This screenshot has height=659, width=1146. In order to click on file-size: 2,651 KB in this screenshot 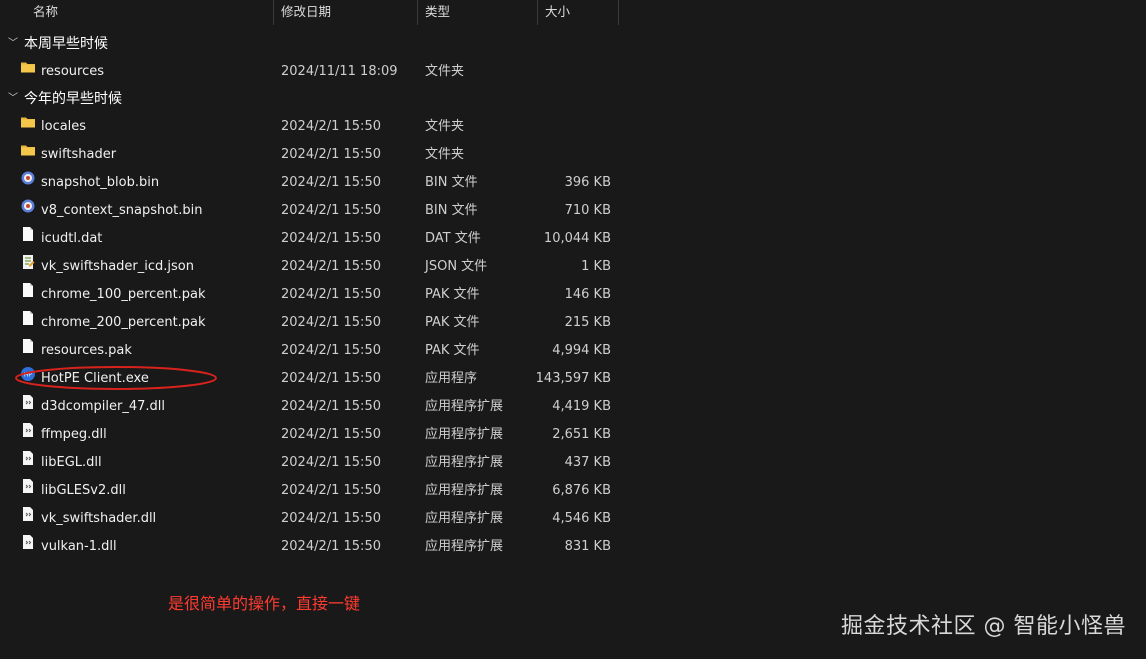, I will do `click(581, 434)`.